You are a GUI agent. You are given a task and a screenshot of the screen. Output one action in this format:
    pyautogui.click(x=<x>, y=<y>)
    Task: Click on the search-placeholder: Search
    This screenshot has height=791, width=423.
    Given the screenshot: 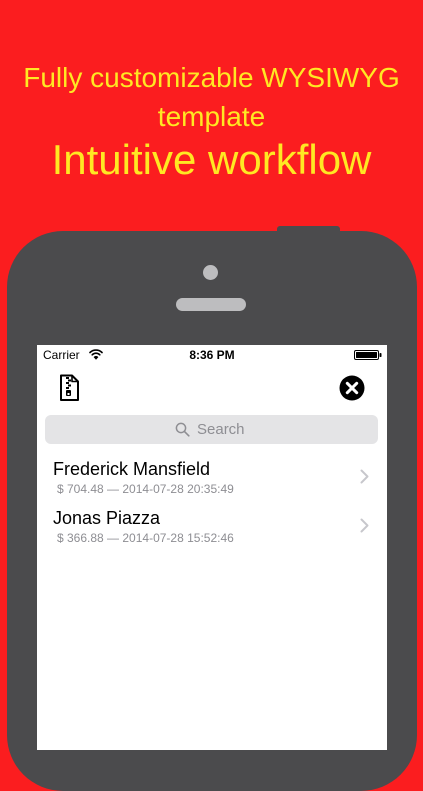 What is the action you would take?
    pyautogui.click(x=221, y=429)
    